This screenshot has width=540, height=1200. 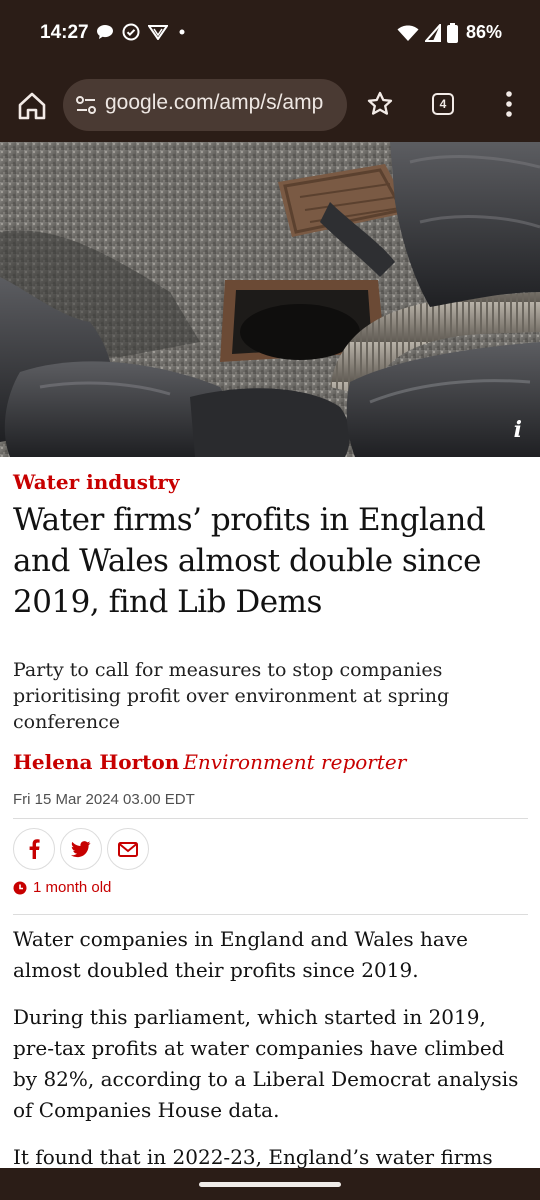 I want to click on chat-bubble-icon, so click(x=105, y=32).